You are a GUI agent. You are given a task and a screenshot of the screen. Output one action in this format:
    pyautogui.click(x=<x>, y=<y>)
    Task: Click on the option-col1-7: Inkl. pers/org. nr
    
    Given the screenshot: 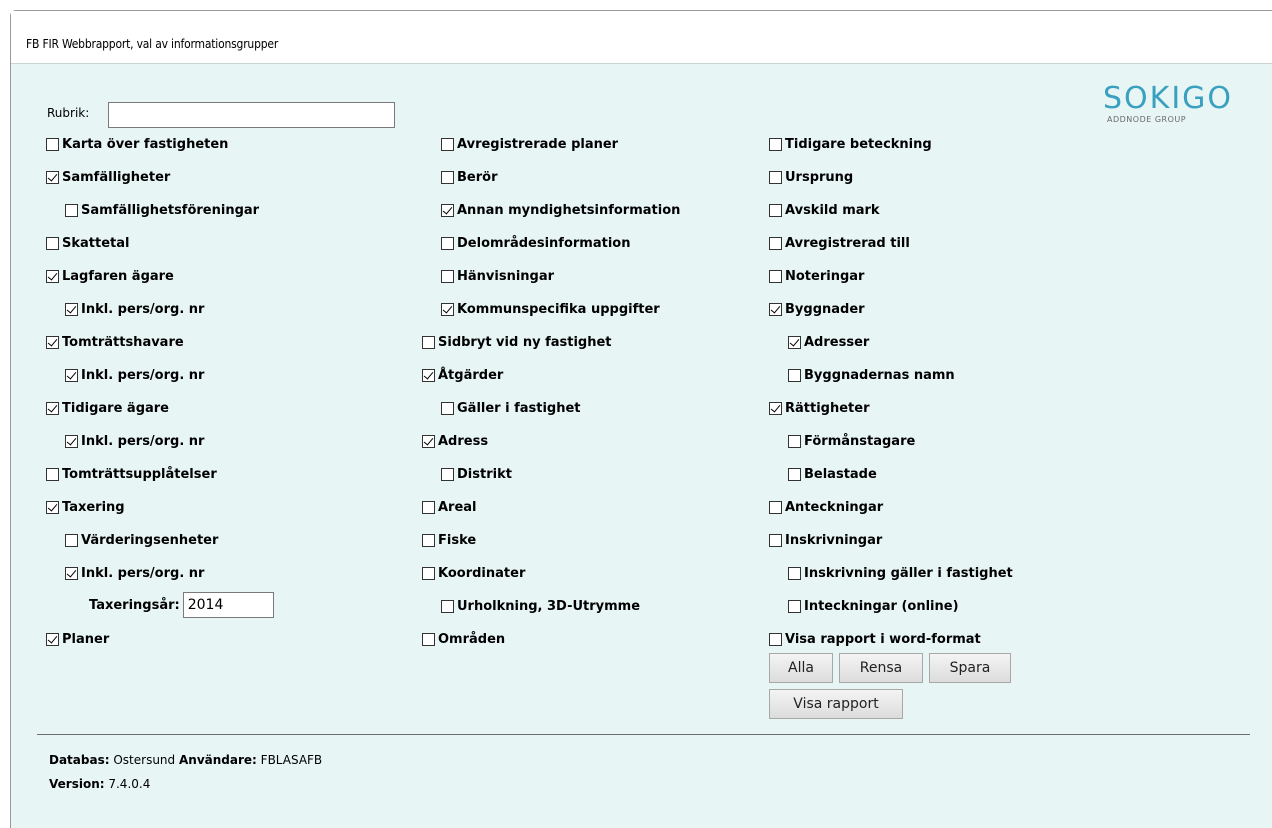 What is the action you would take?
    pyautogui.click(x=134, y=375)
    